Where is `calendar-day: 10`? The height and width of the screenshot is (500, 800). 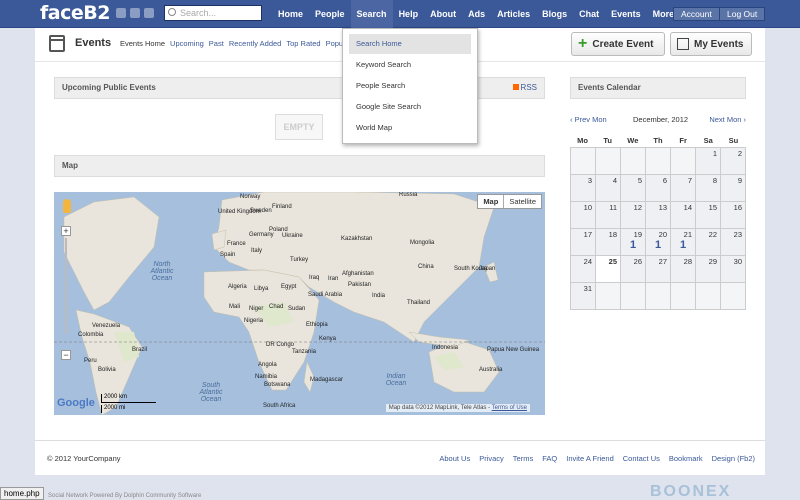 calendar-day: 10 is located at coordinates (583, 215).